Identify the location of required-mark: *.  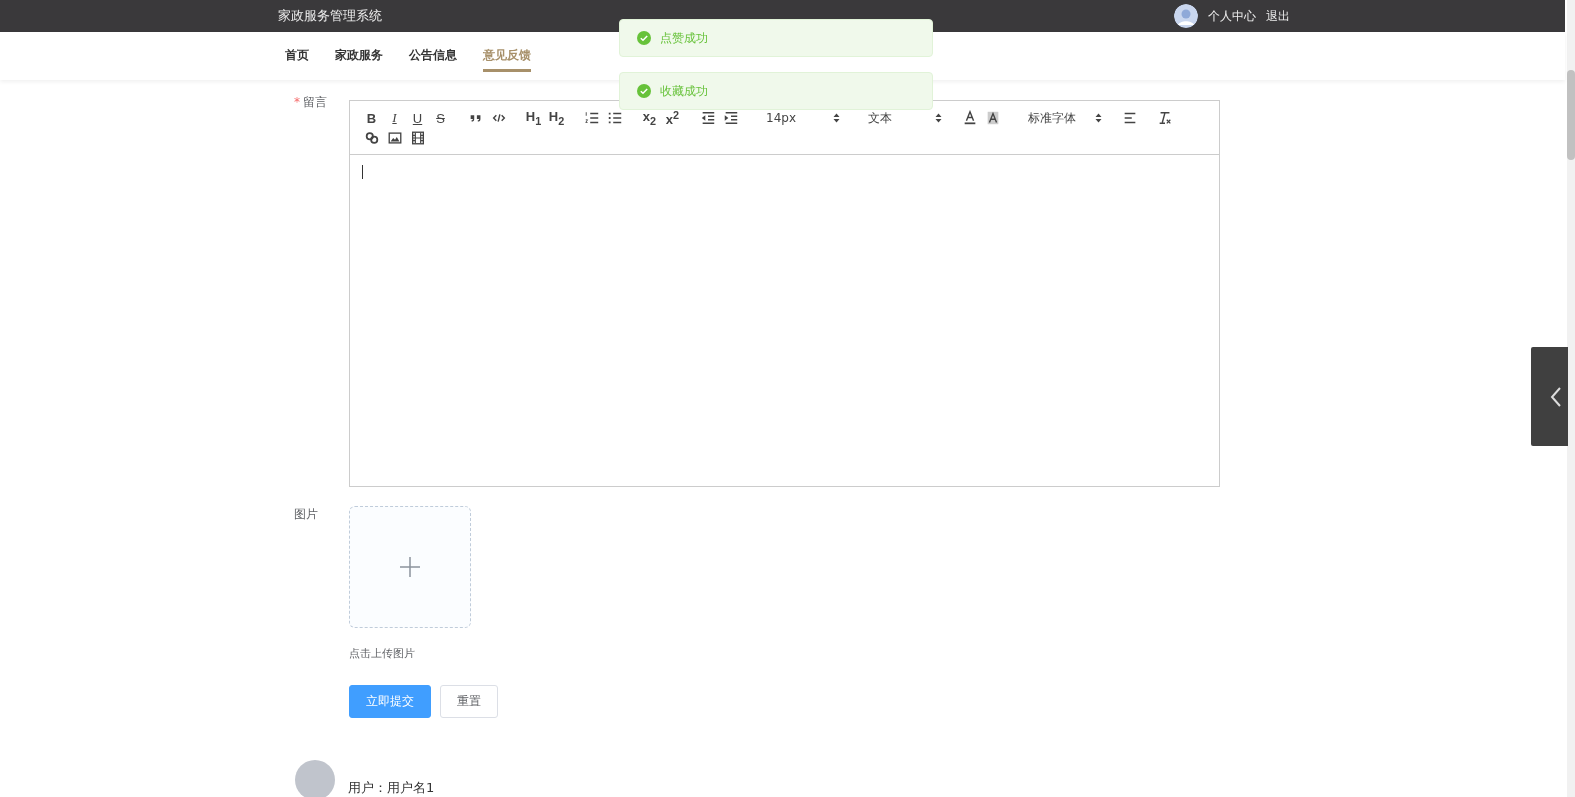
(297, 102).